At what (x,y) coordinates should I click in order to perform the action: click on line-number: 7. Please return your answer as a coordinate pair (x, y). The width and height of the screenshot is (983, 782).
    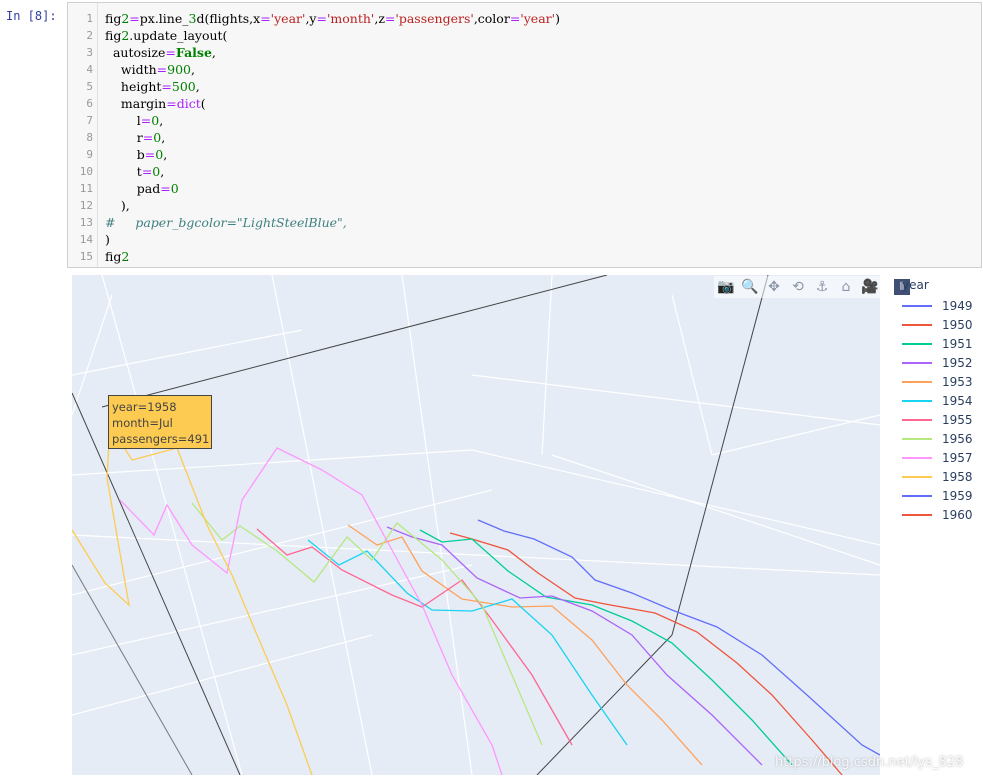
    Looking at the image, I should click on (89, 120).